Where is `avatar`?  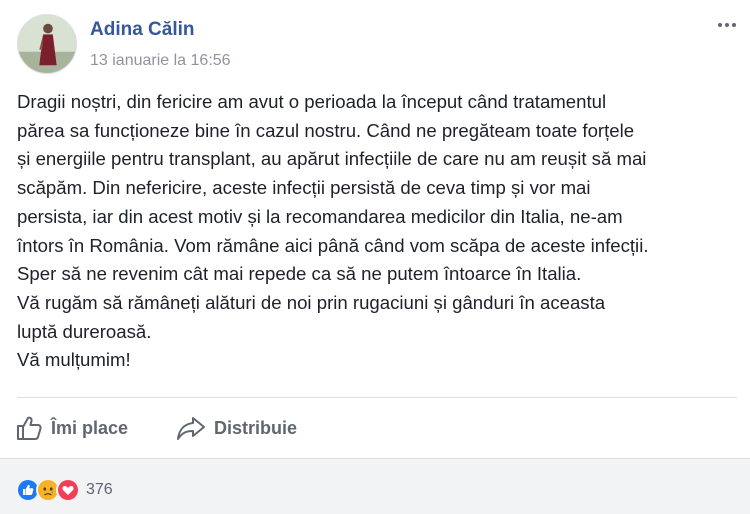 avatar is located at coordinates (47, 44).